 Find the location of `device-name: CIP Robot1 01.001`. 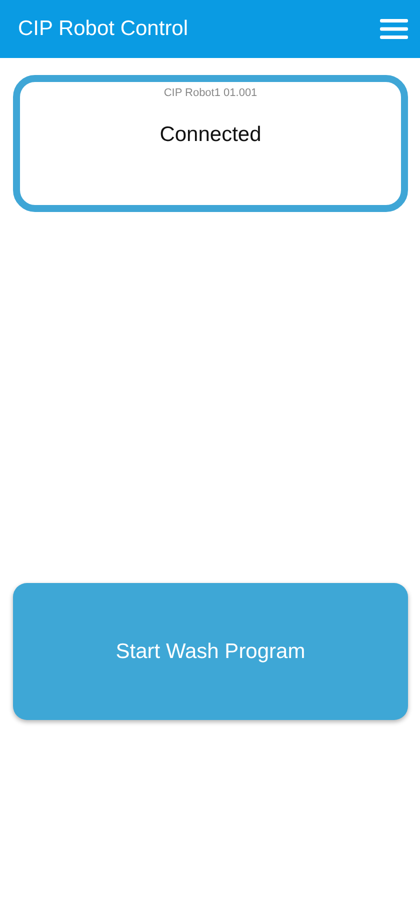

device-name: CIP Robot1 01.001 is located at coordinates (211, 93).